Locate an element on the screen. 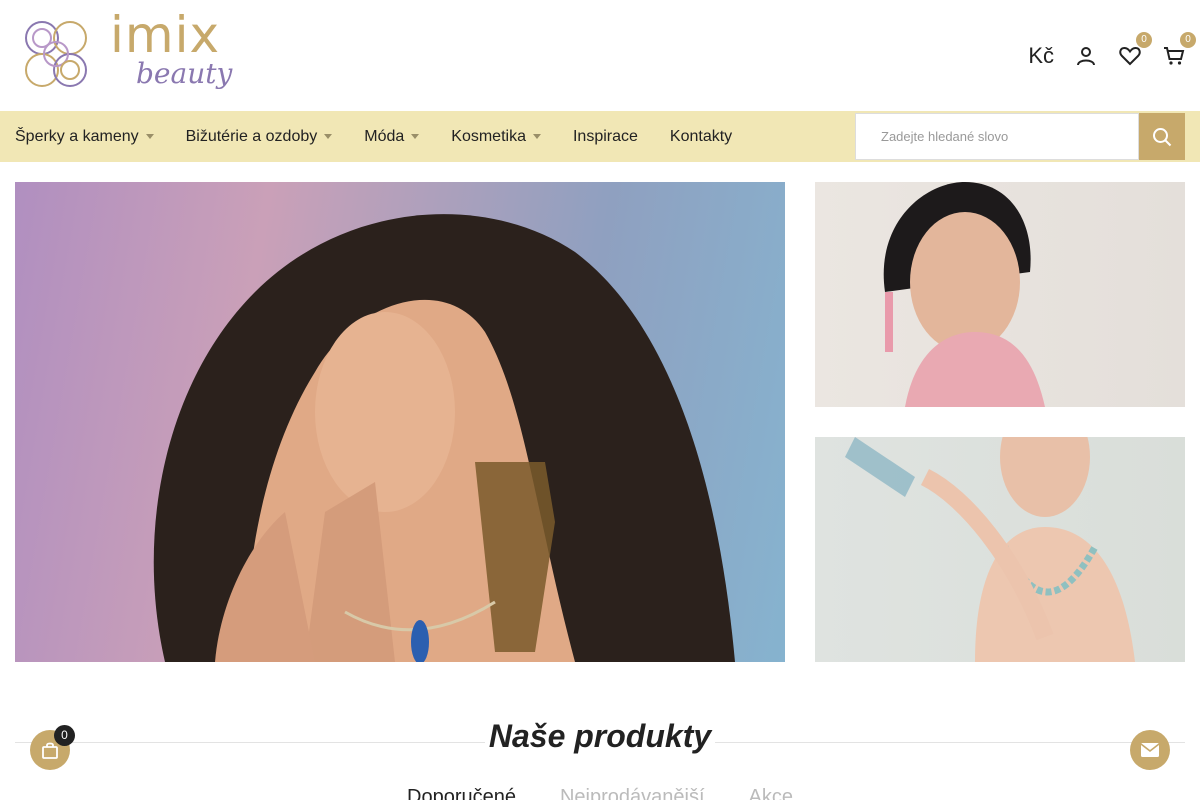  tab-akce: Akce is located at coordinates (771, 793).